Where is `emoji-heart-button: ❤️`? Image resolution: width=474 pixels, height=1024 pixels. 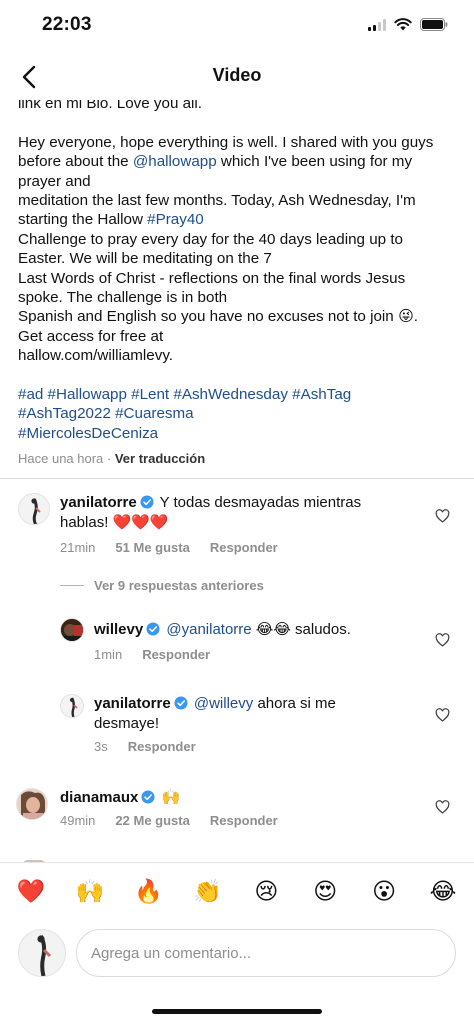
emoji-heart-button: ❤️ is located at coordinates (31, 892).